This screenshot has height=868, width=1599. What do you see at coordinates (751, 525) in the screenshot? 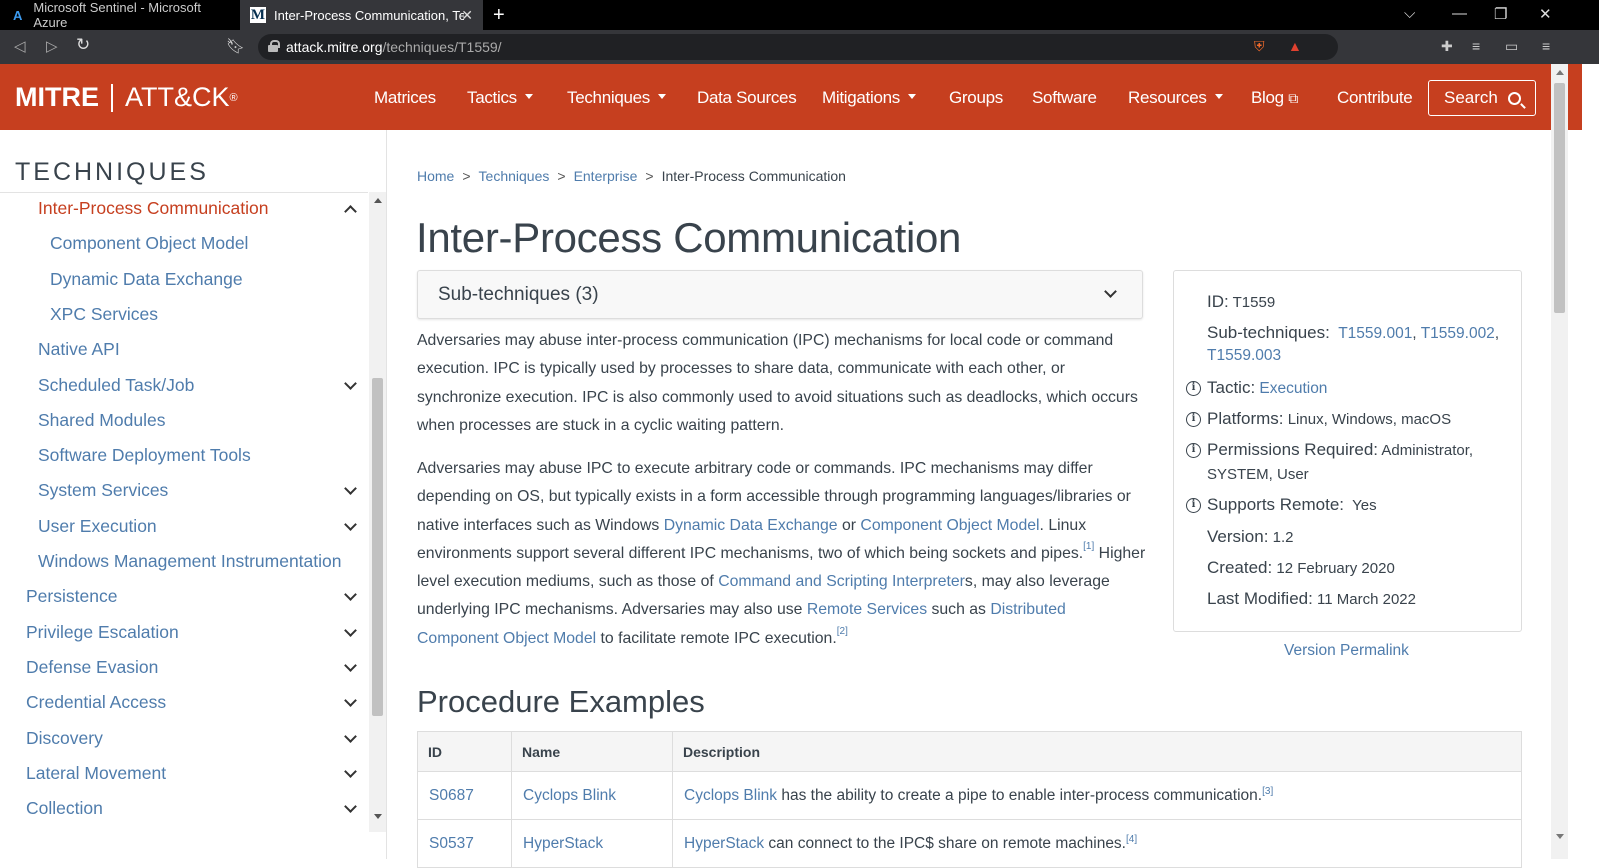
I see `link-dynamic-data-exchange: Dynamic Data Exchange` at bounding box center [751, 525].